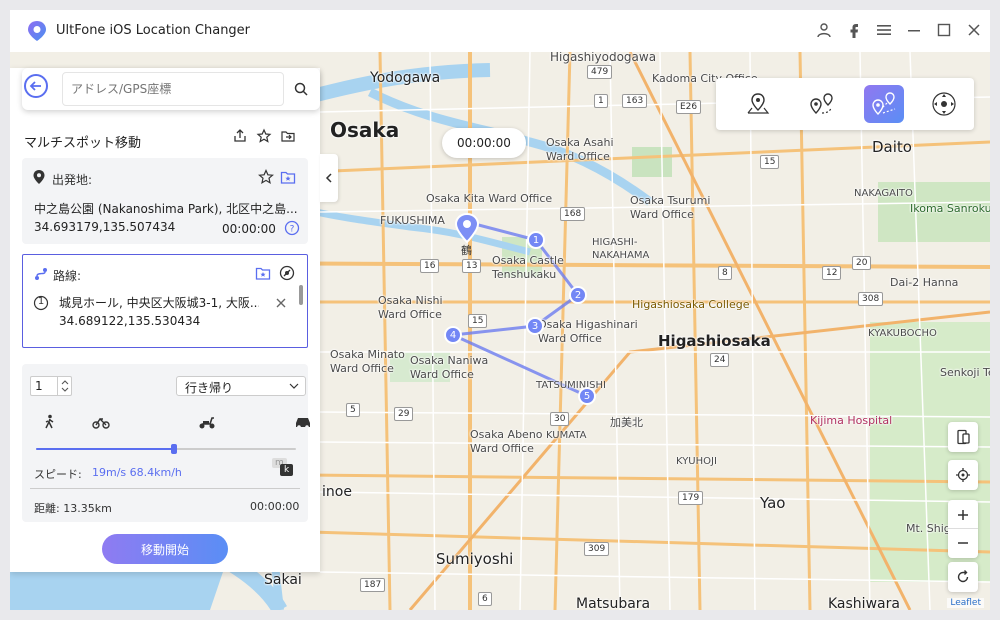 Image resolution: width=1000 pixels, height=620 pixels. I want to click on collapse-panel-button, so click(329, 178).